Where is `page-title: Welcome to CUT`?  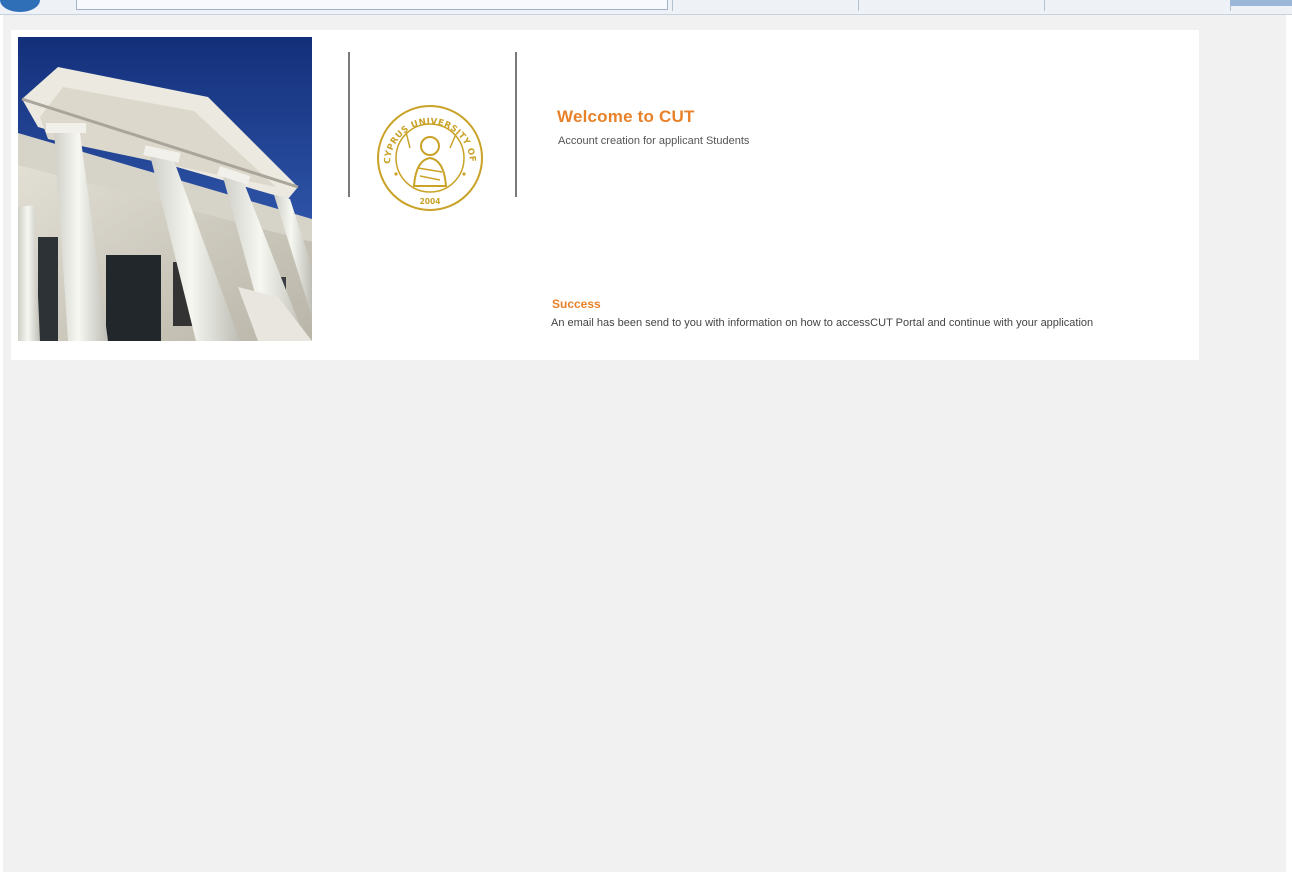 page-title: Welcome to CUT is located at coordinates (626, 116).